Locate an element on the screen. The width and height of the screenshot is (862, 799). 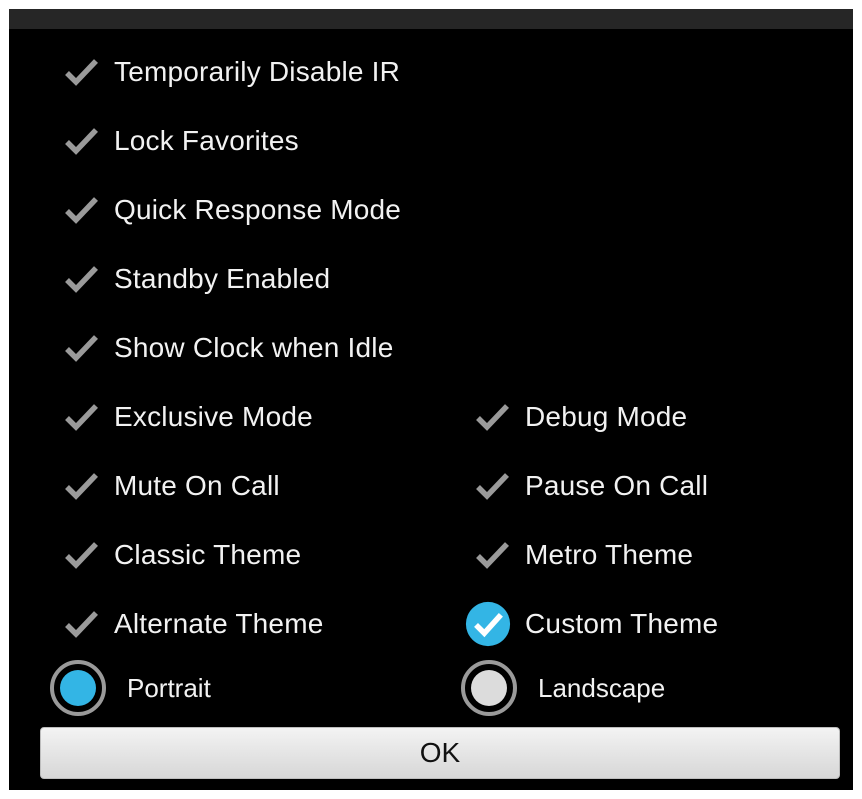
option-alternate-theme: Alternate Theme is located at coordinates (191, 624).